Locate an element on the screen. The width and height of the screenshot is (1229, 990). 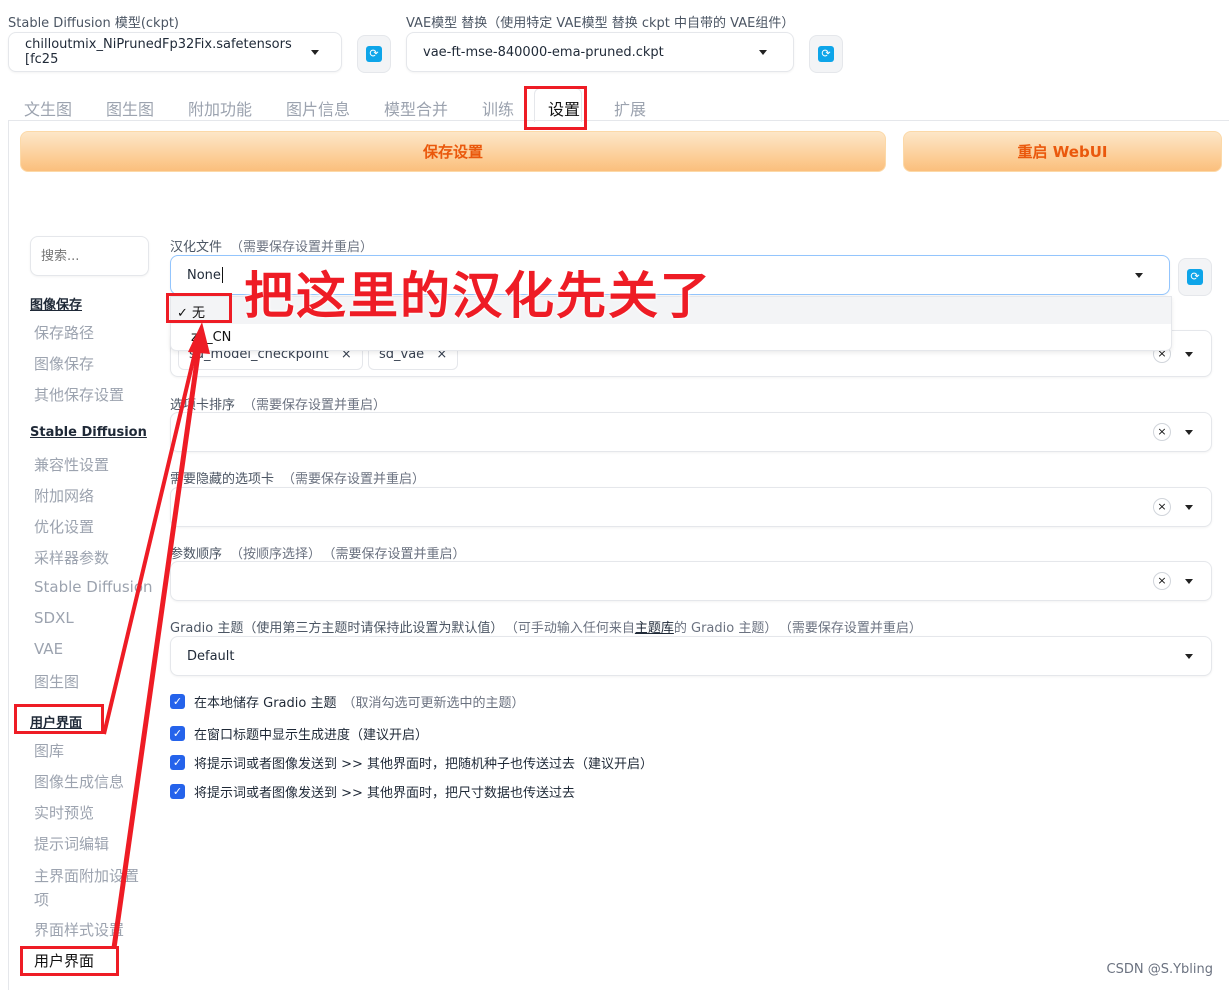
annotation-arrow is located at coordinates (156, 635).